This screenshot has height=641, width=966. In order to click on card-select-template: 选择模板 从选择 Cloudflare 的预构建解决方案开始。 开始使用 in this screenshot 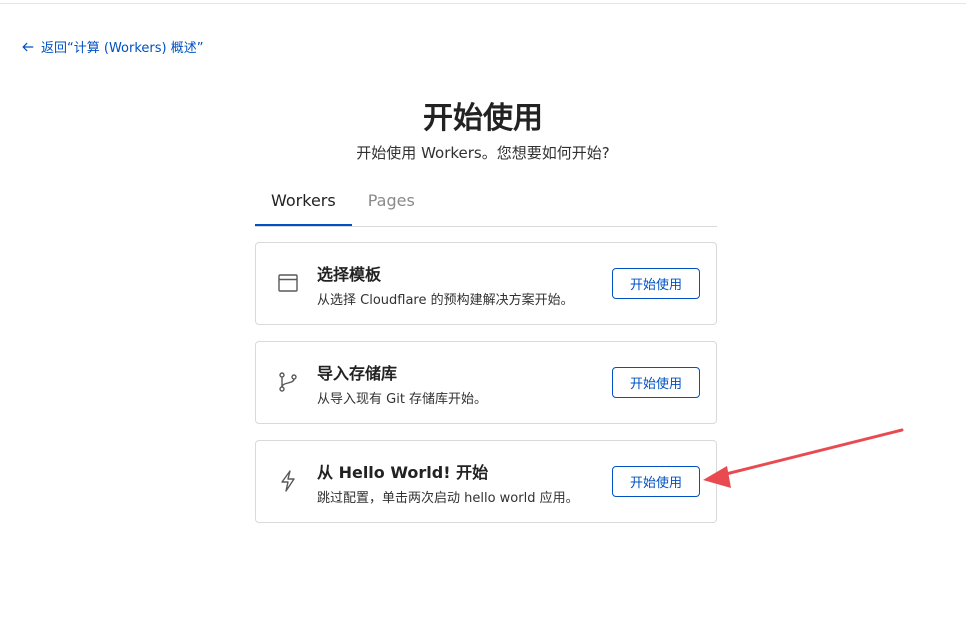, I will do `click(486, 283)`.